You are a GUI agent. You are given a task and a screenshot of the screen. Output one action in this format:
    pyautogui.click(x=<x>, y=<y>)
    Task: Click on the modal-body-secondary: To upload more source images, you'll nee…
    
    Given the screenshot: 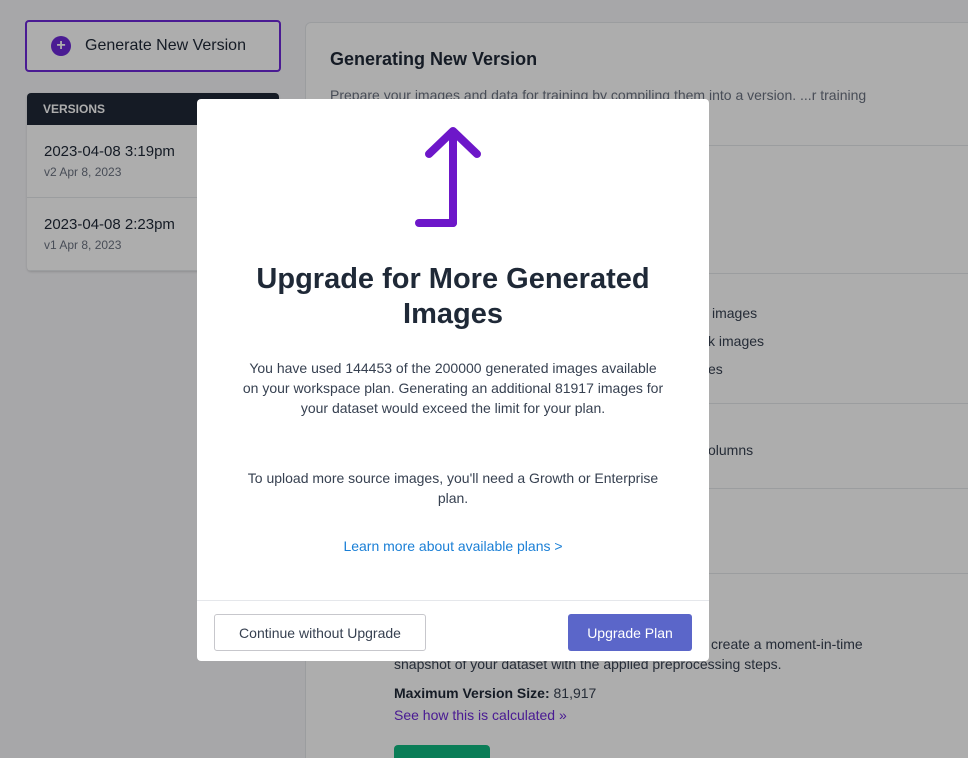 What is the action you would take?
    pyautogui.click(x=453, y=488)
    